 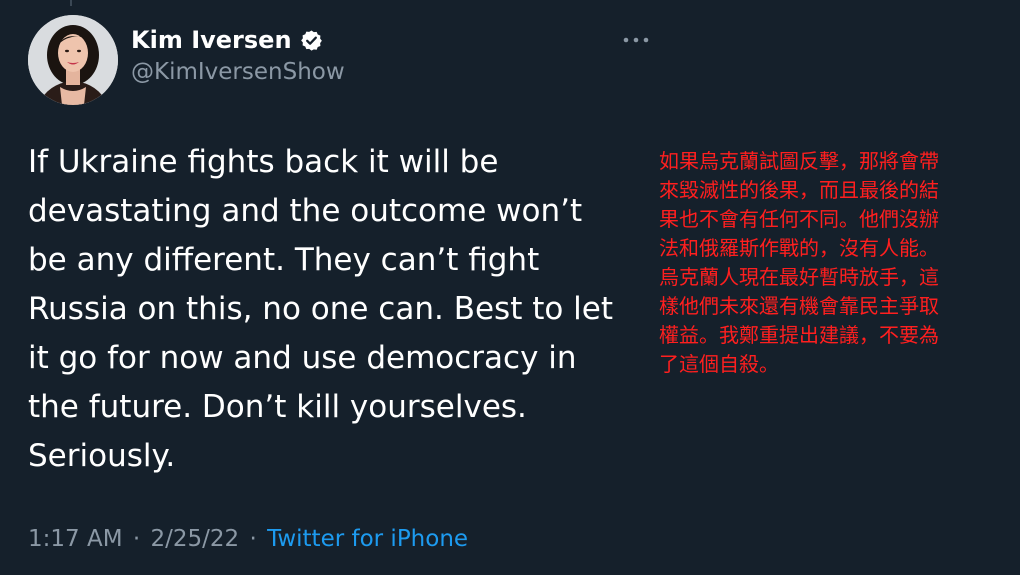 I want to click on verified-badge-icon, so click(x=311, y=40).